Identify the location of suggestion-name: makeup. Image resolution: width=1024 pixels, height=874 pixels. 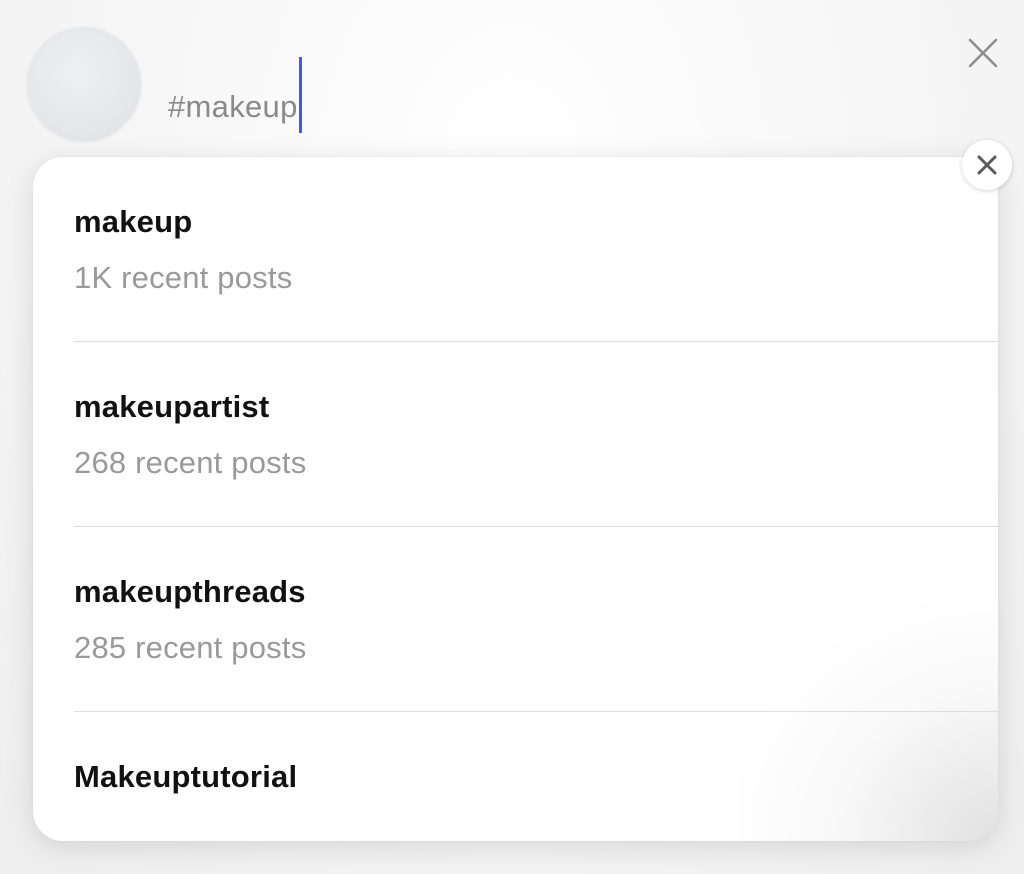
(133, 221).